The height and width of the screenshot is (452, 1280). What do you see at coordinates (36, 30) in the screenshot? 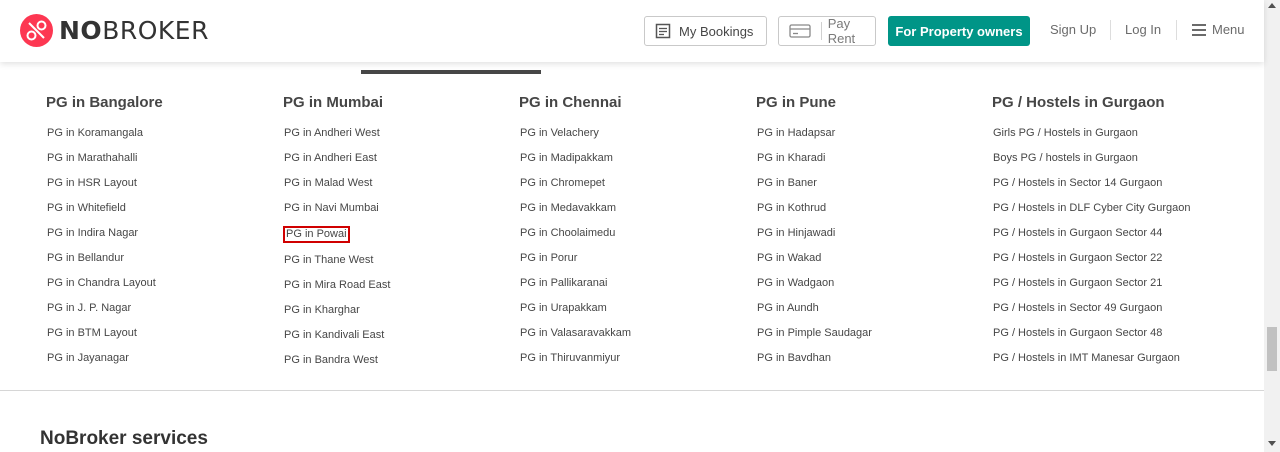
I see `logo-mark-icon` at bounding box center [36, 30].